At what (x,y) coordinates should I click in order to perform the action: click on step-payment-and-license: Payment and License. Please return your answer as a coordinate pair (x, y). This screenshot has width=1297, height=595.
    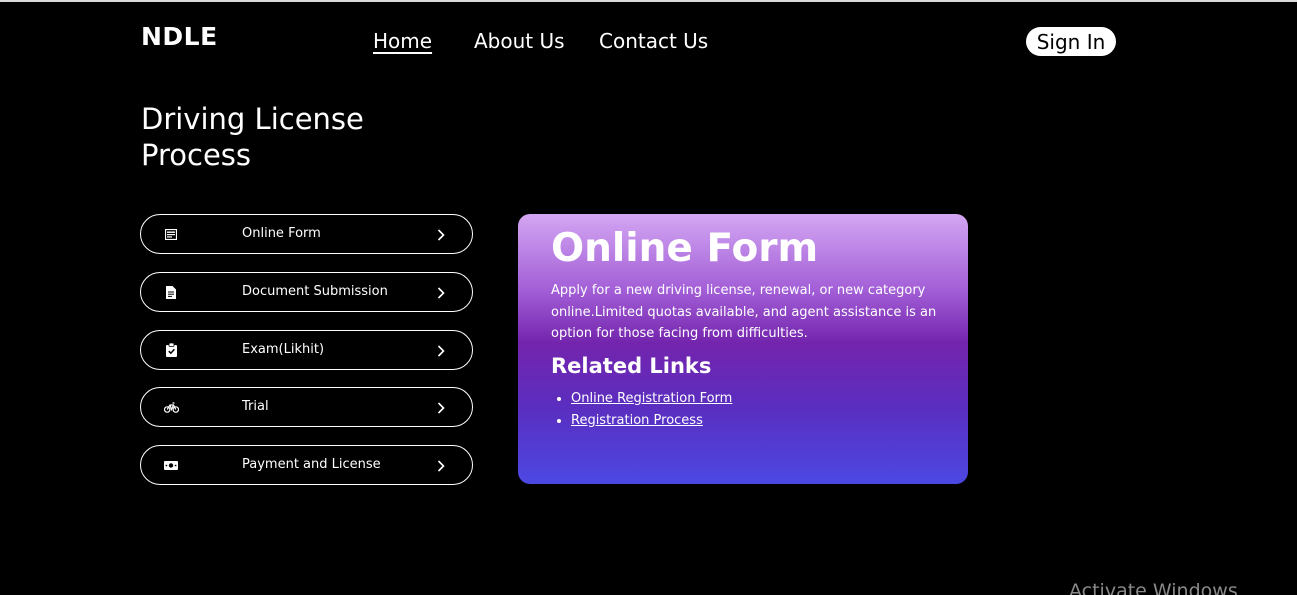
    Looking at the image, I should click on (306, 465).